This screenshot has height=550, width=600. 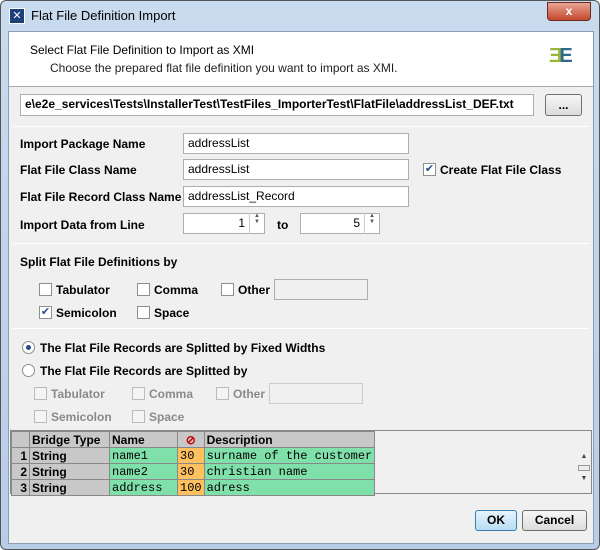 What do you see at coordinates (191, 487) in the screenshot?
I see `length-cell: 100` at bounding box center [191, 487].